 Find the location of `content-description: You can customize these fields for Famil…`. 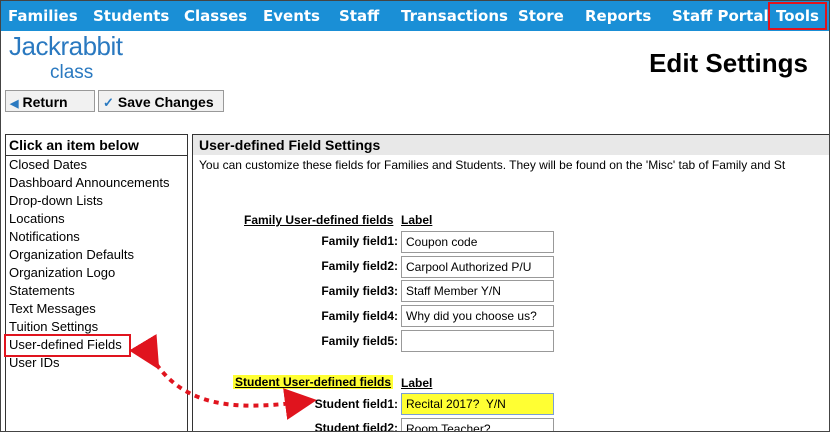

content-description: You can customize these fields for Famil… is located at coordinates (492, 165).